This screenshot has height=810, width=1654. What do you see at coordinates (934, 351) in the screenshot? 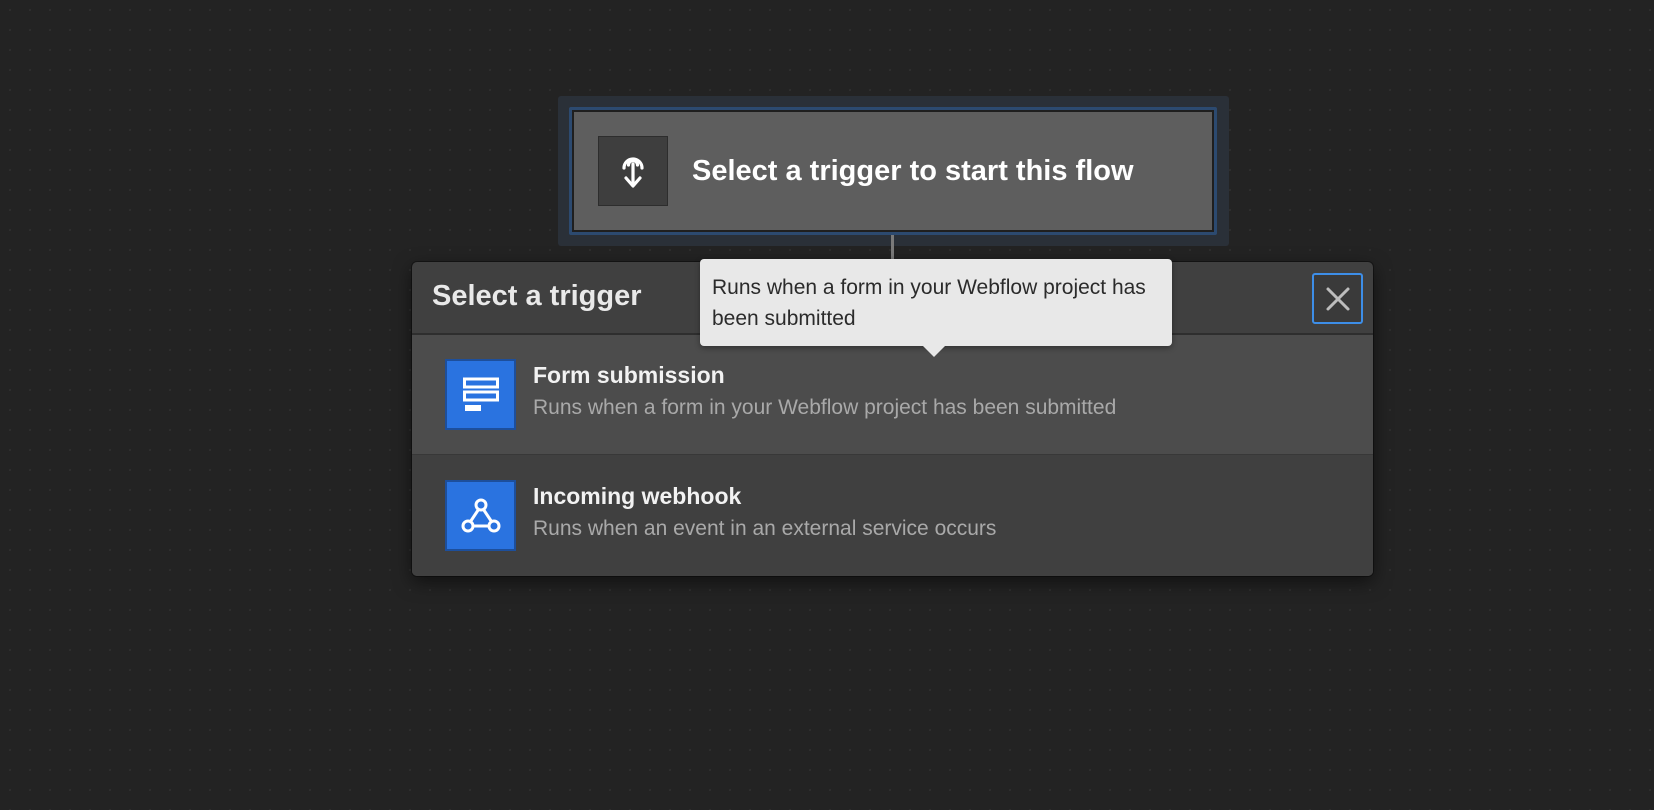
I see `tooltip-arrow` at bounding box center [934, 351].